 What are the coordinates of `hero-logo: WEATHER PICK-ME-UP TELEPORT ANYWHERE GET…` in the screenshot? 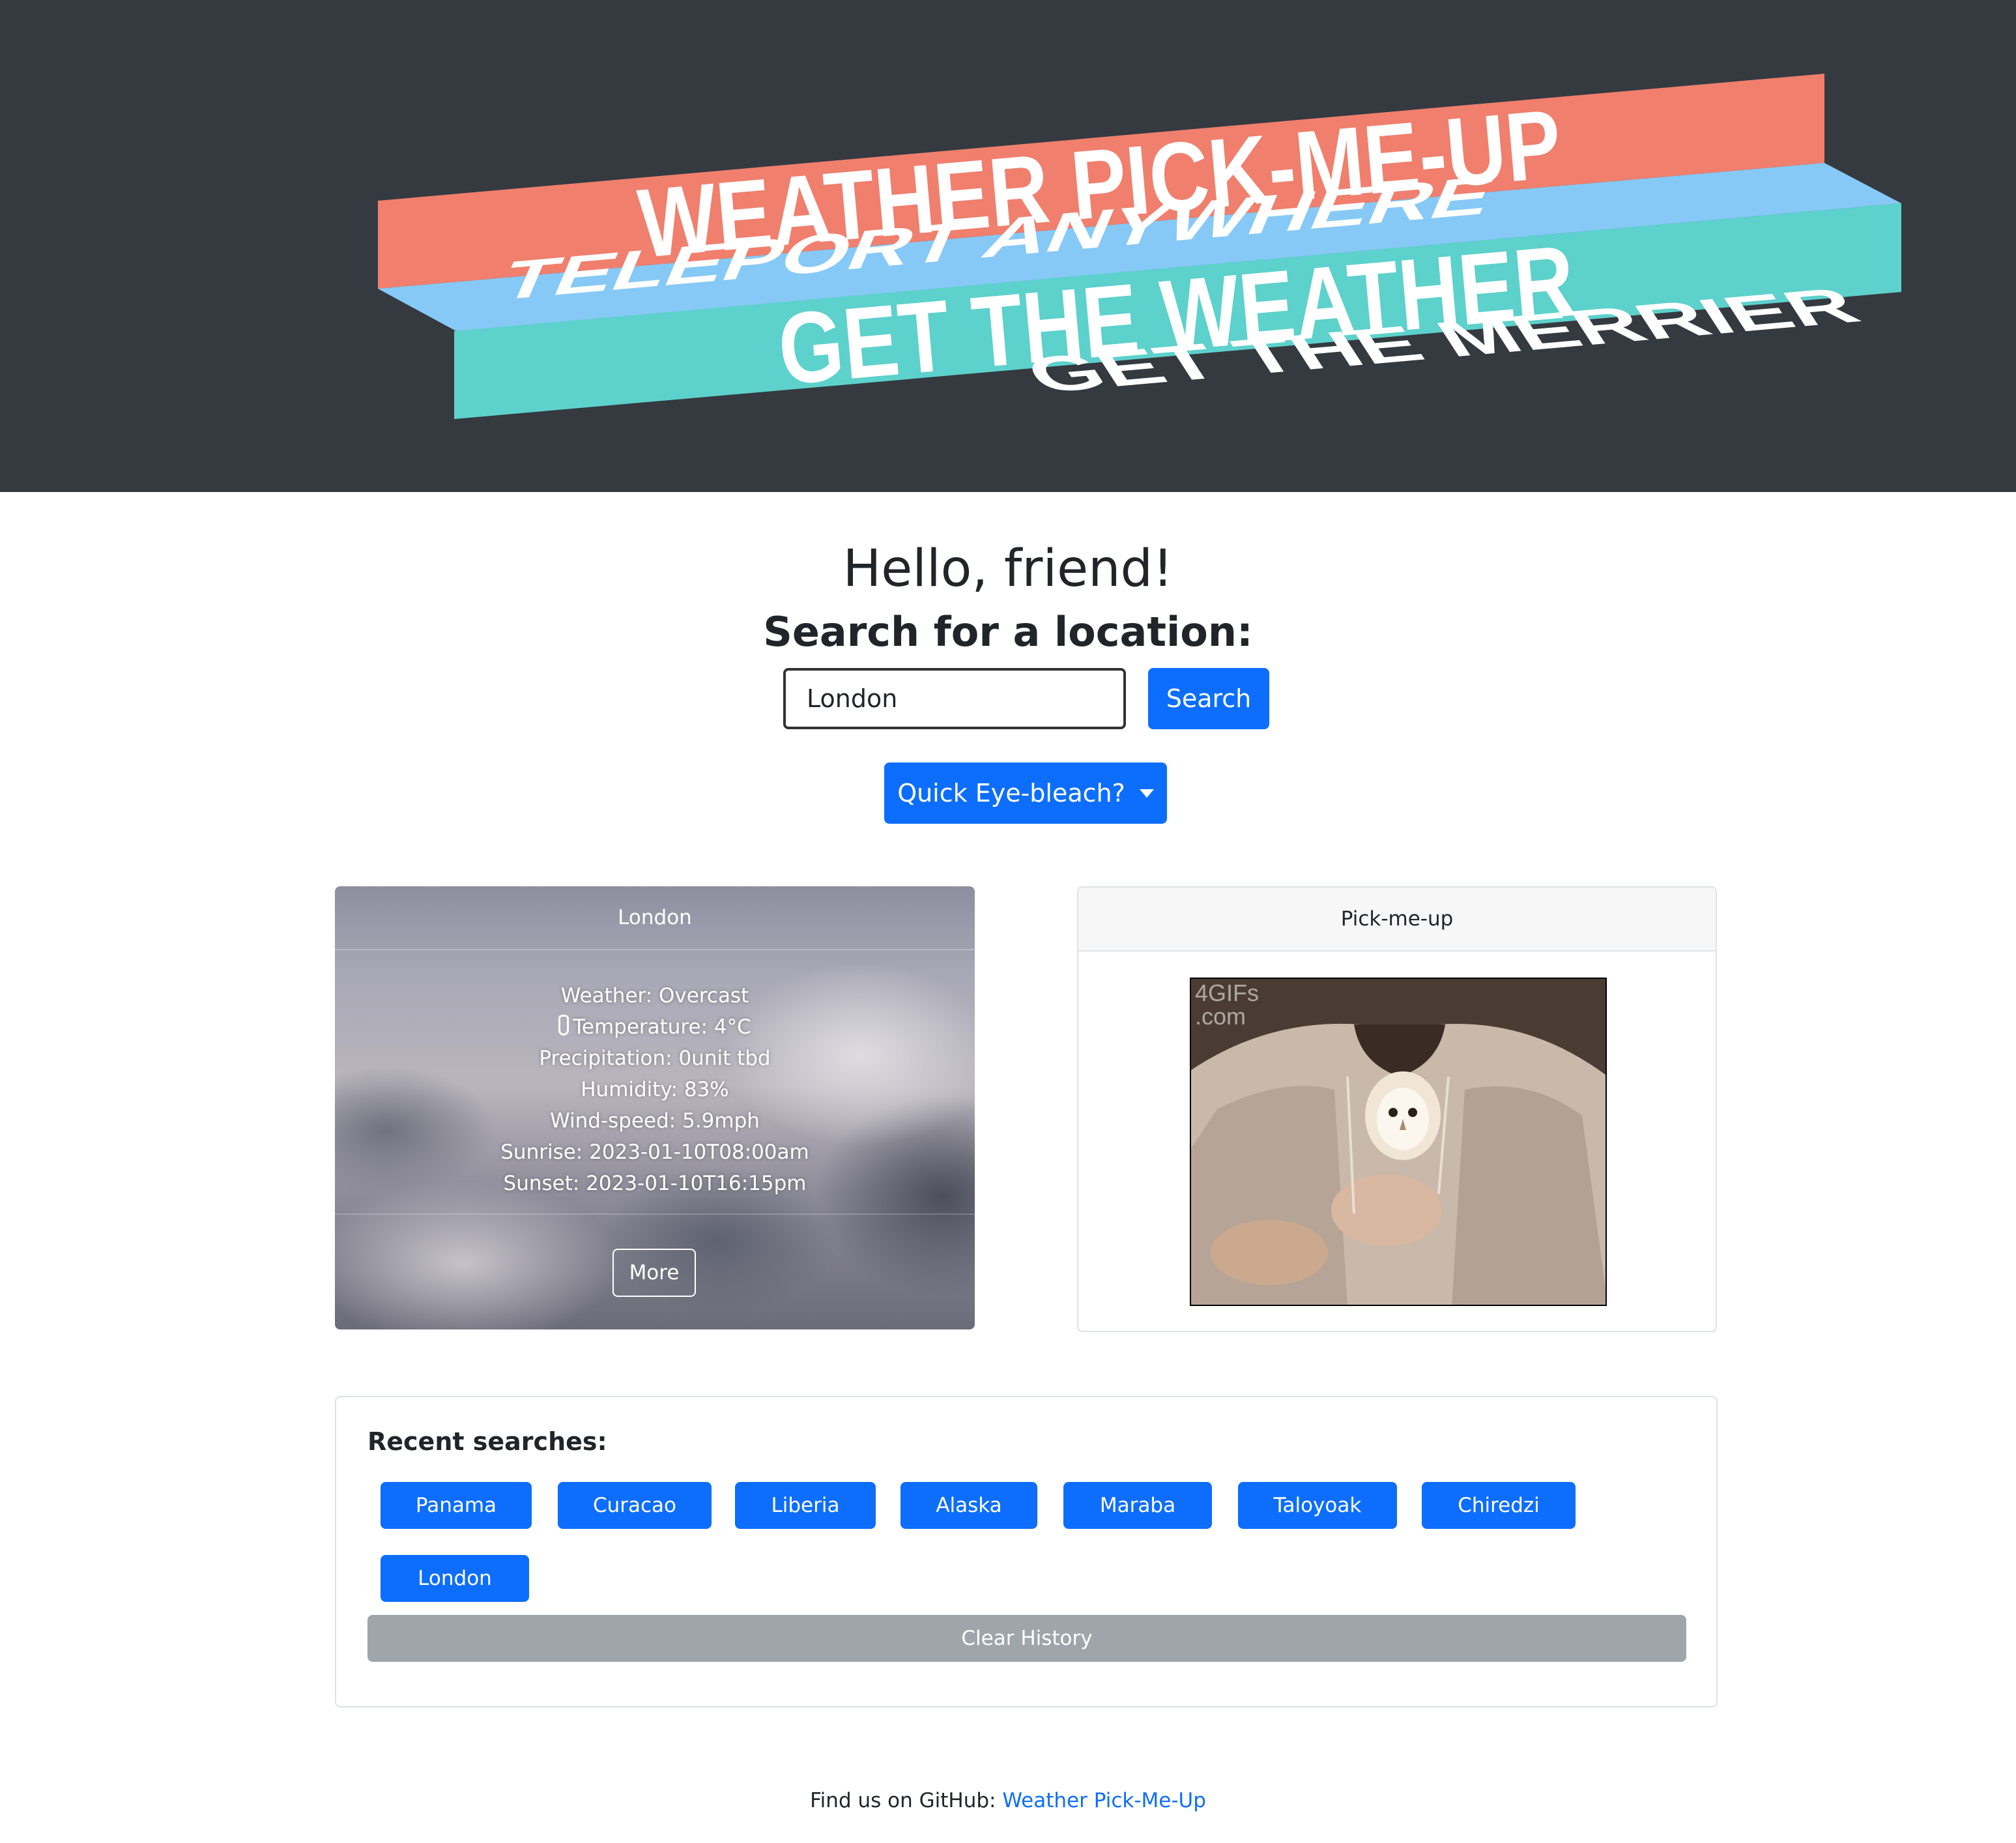 It's located at (1140, 246).